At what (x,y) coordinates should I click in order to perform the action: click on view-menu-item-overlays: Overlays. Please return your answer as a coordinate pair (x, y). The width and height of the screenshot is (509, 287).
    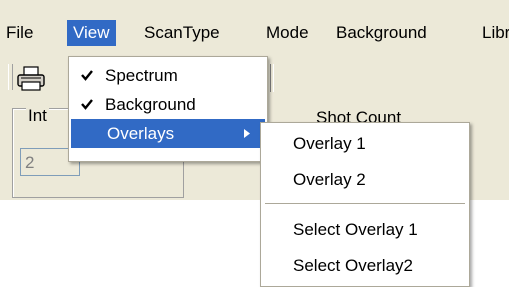
    Looking at the image, I should click on (168, 133).